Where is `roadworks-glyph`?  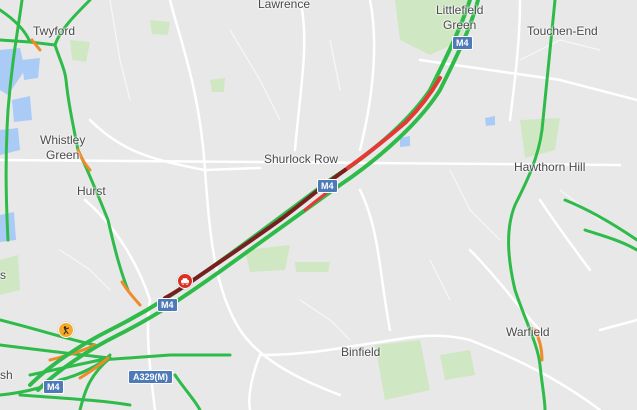 roadworks-glyph is located at coordinates (66, 330).